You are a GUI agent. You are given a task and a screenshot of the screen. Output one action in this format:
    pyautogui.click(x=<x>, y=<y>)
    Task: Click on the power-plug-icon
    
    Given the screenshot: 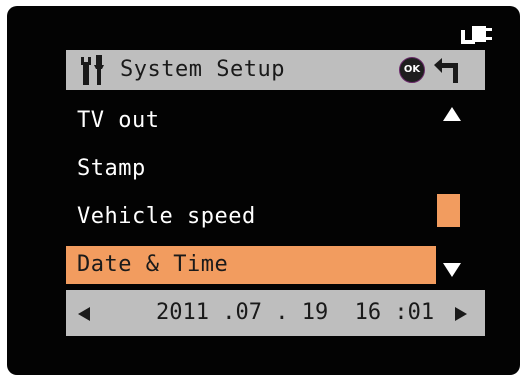 What is the action you would take?
    pyautogui.click(x=476, y=35)
    